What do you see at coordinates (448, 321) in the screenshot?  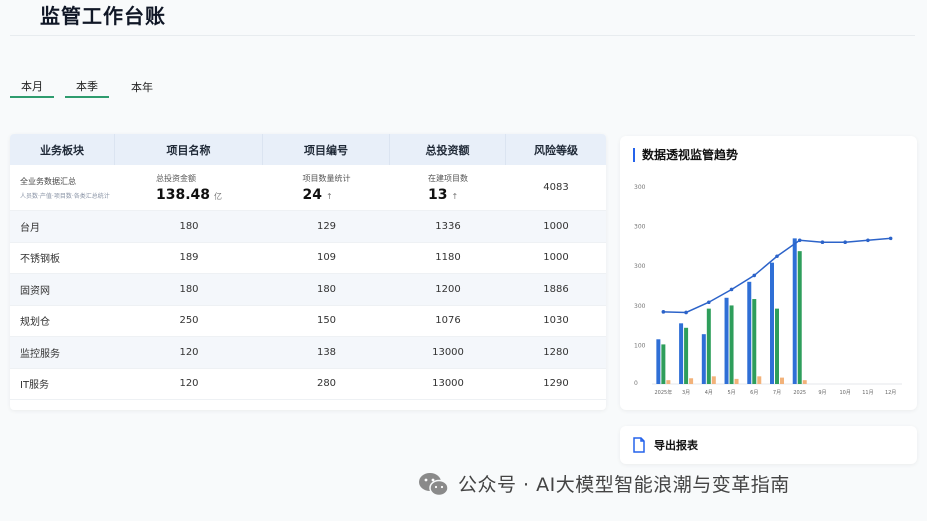 I see `cell-investment: 1076` at bounding box center [448, 321].